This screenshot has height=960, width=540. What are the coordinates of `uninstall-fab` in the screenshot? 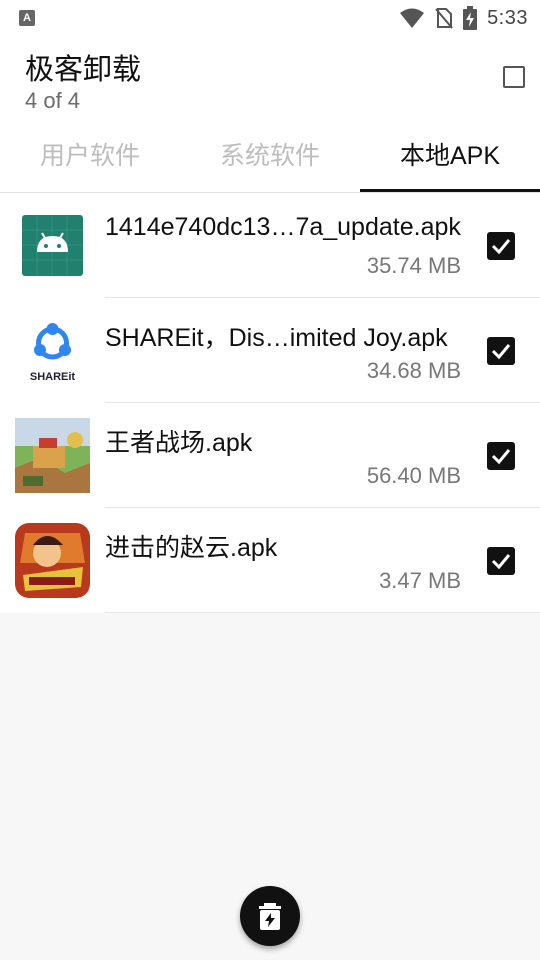 It's located at (270, 916).